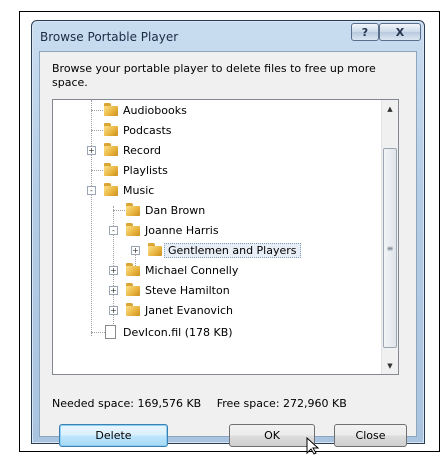  I want to click on tree-item-joanne-harris: Joanne Harris, so click(172, 230).